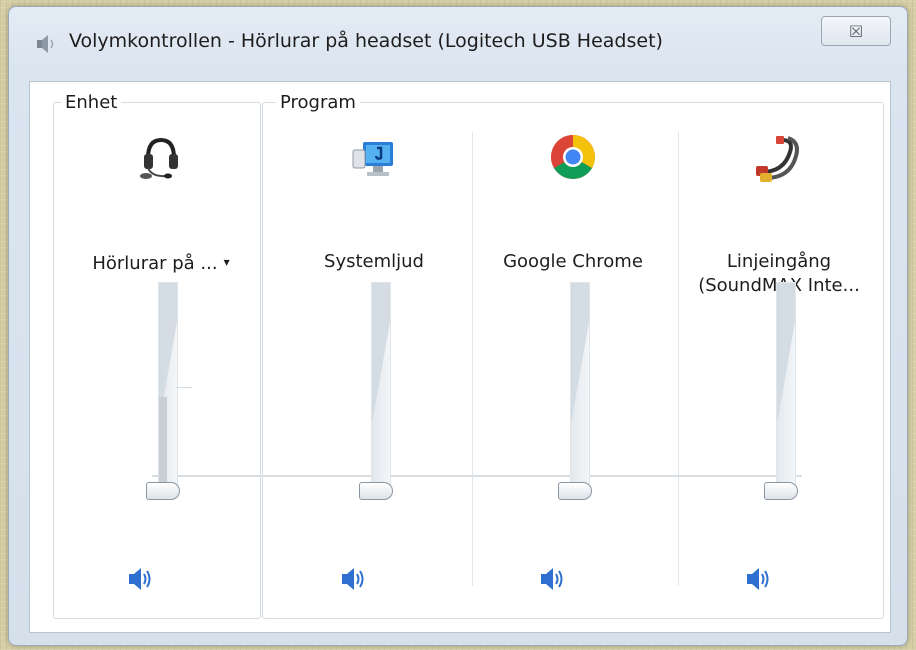 This screenshot has height=650, width=916. I want to click on slider-tick, so click(184, 387).